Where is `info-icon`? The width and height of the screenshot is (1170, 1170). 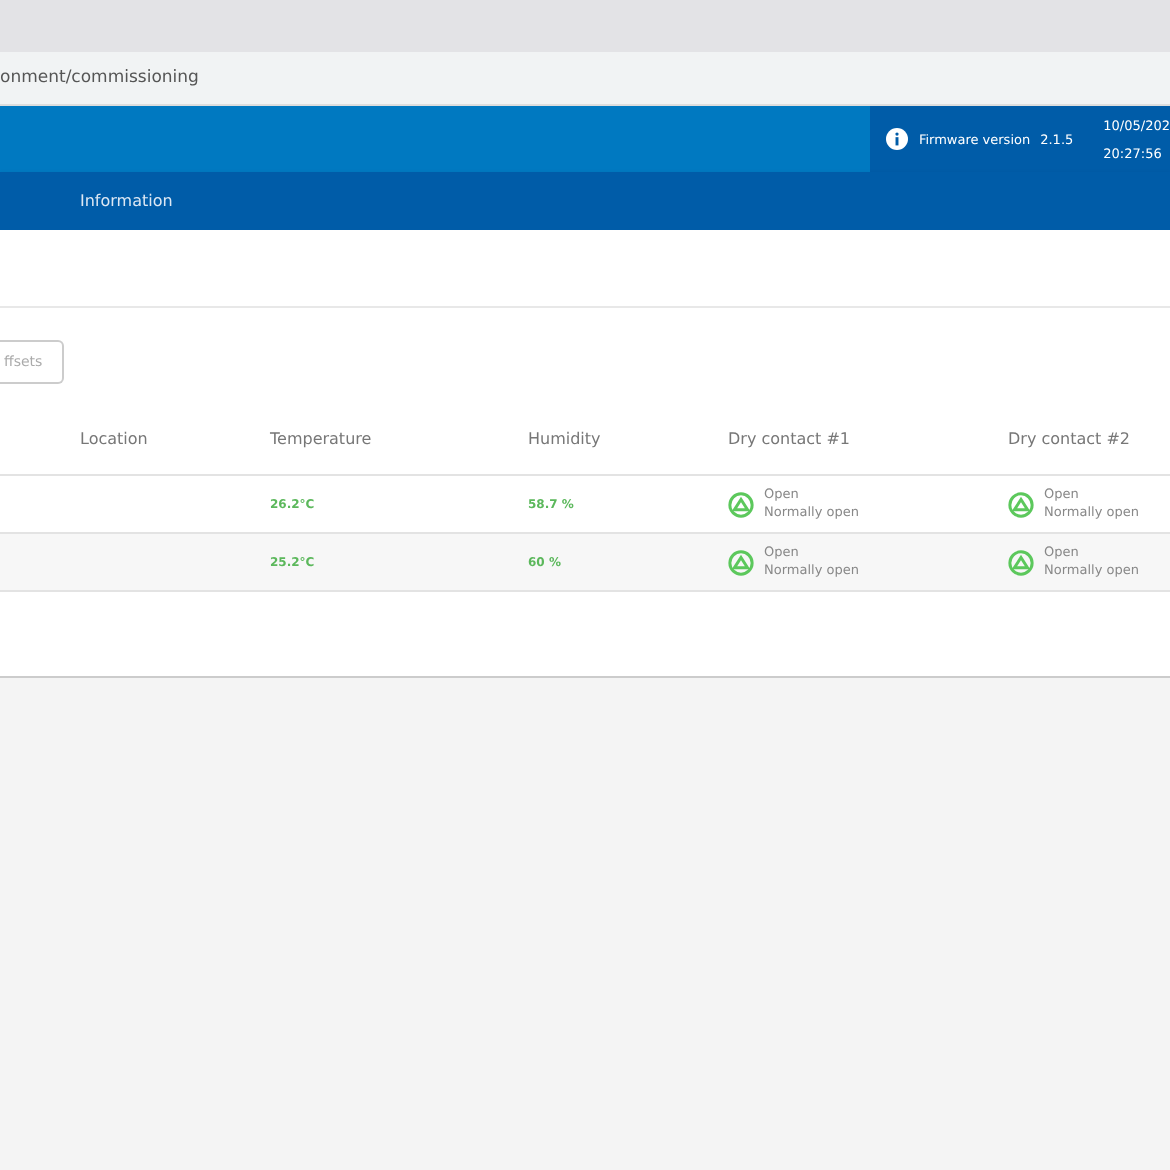
info-icon is located at coordinates (897, 139).